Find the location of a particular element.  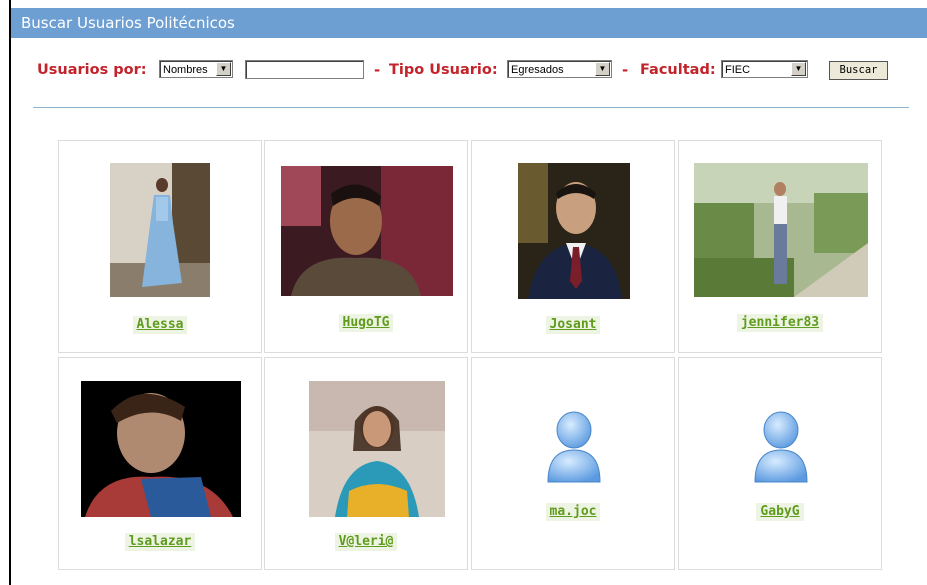

user-card: Josant is located at coordinates (573, 246).